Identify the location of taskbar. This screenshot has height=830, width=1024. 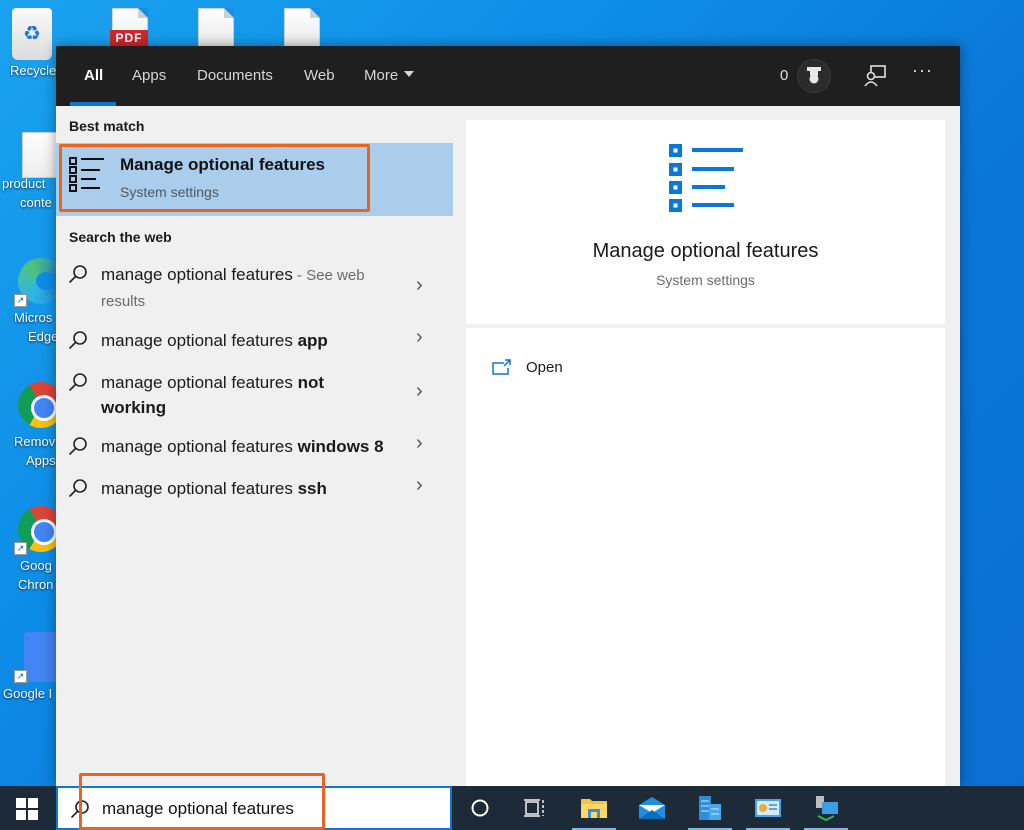
(512, 808).